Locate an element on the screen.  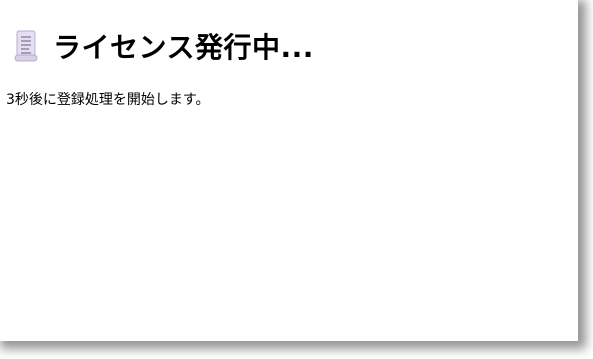
status-message: 3秒後に登録処理を開始します。 is located at coordinates (108, 100).